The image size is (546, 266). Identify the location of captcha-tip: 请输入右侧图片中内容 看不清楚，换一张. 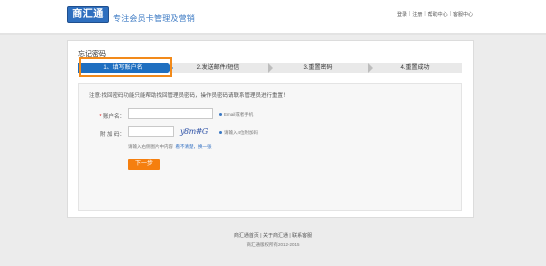
(170, 147).